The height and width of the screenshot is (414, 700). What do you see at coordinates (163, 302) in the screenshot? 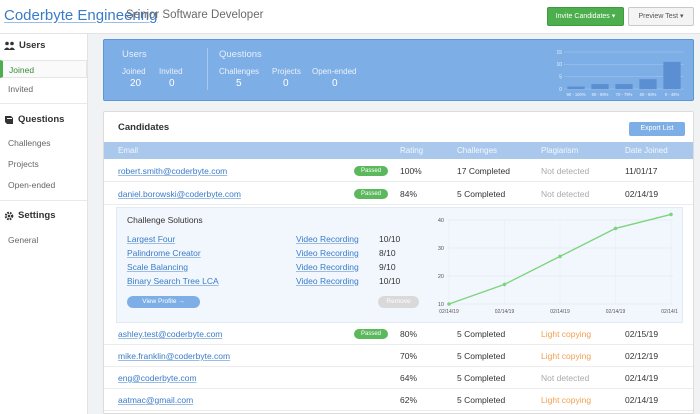
I see `view-profile-button: View Profile →` at bounding box center [163, 302].